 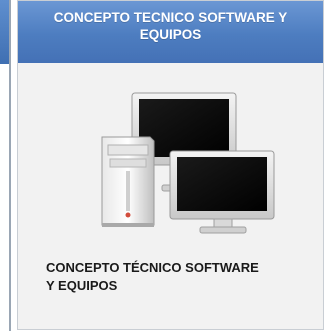 What do you see at coordinates (4, 32) in the screenshot?
I see `previous-card-header-edge` at bounding box center [4, 32].